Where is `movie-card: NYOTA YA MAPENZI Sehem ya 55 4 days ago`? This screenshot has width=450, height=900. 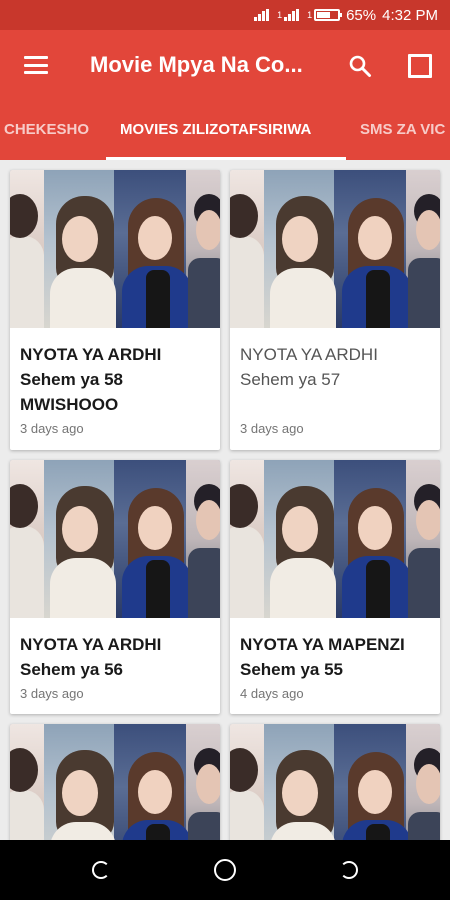 movie-card: NYOTA YA MAPENZI Sehem ya 55 4 days ago is located at coordinates (335, 587).